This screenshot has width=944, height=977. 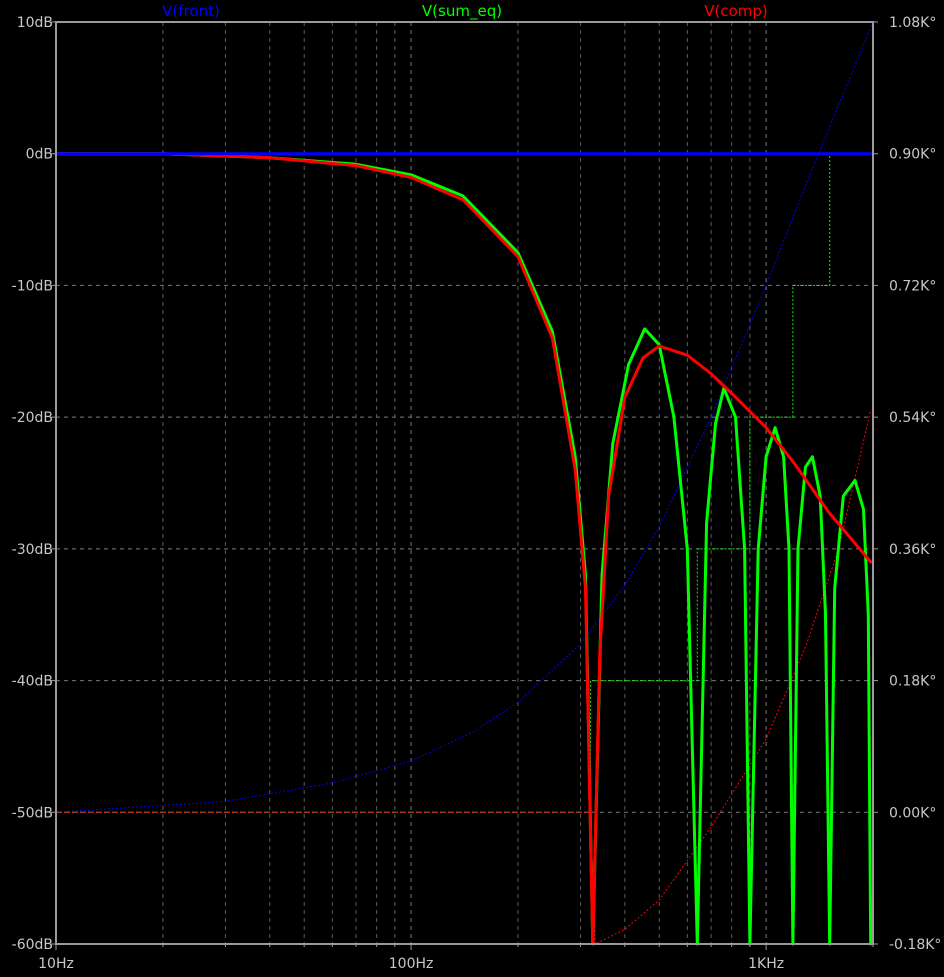 What do you see at coordinates (462, 11) in the screenshot?
I see `legend-entry-series-1: V(sum_eq)` at bounding box center [462, 11].